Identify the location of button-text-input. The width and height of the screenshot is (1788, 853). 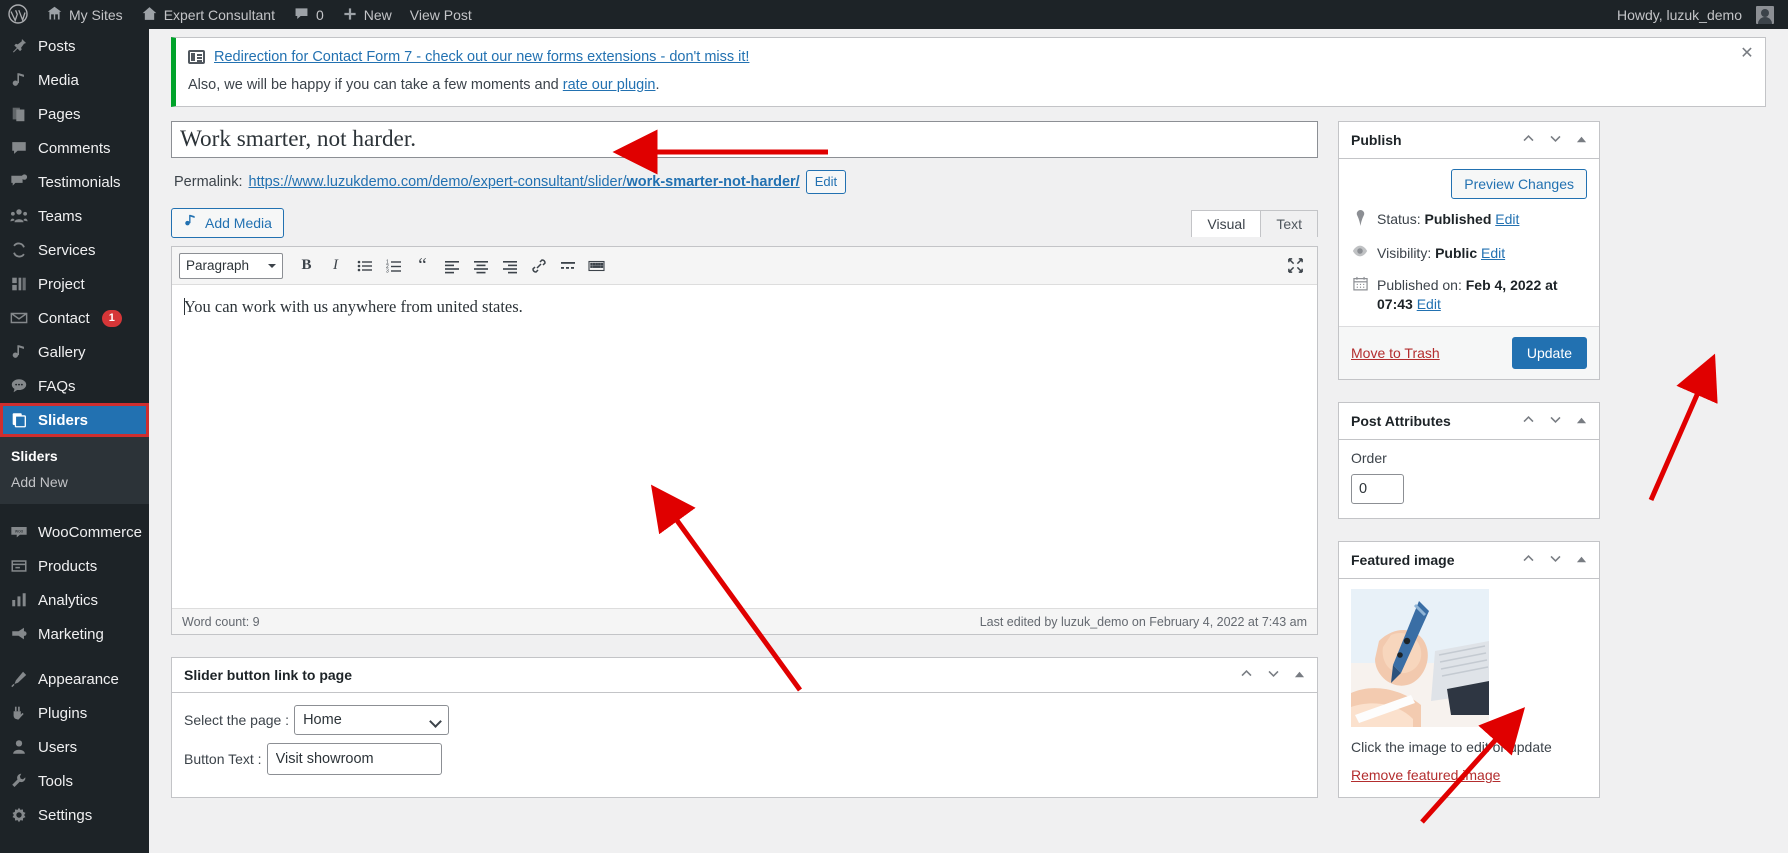
(354, 759).